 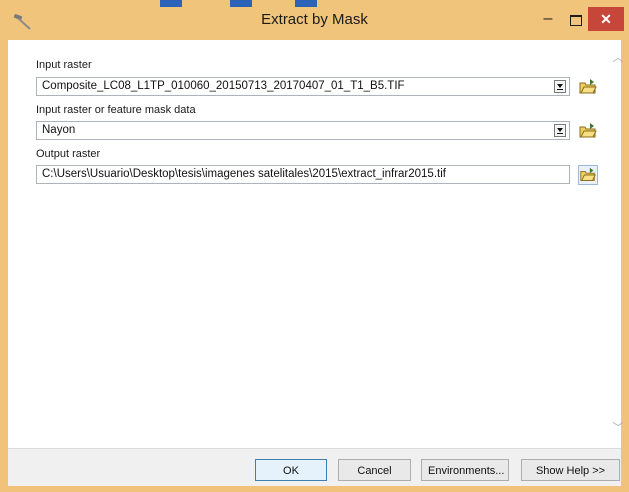 I want to click on input-raster-browse-button, so click(x=588, y=87).